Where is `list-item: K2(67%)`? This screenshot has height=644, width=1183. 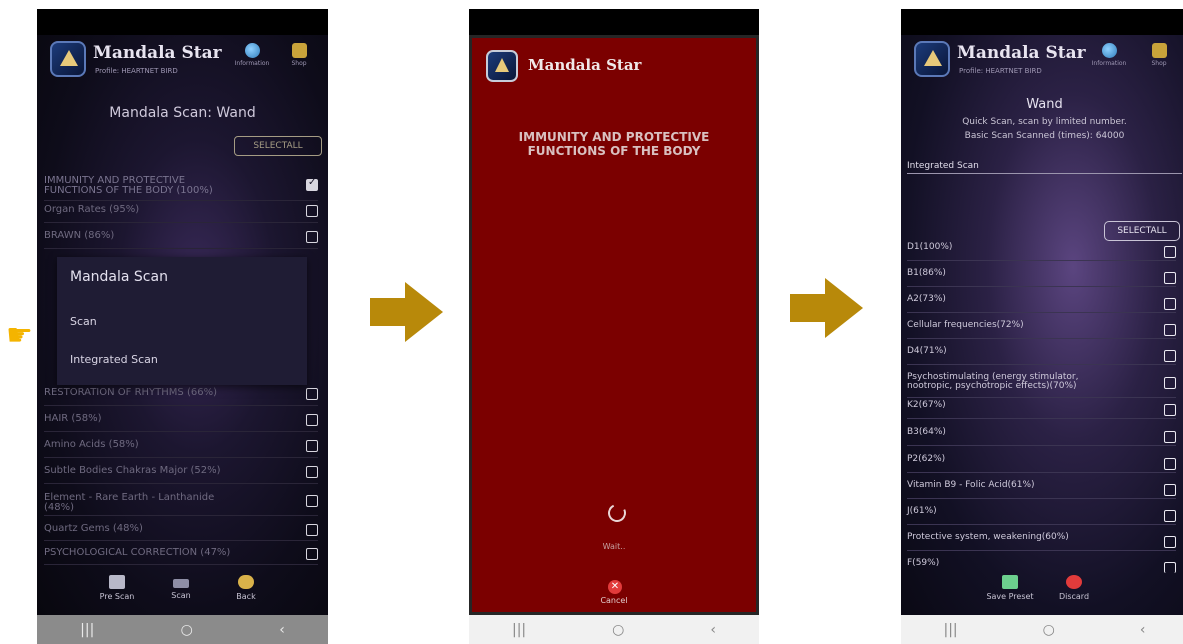 list-item: K2(67%) is located at coordinates (1041, 410).